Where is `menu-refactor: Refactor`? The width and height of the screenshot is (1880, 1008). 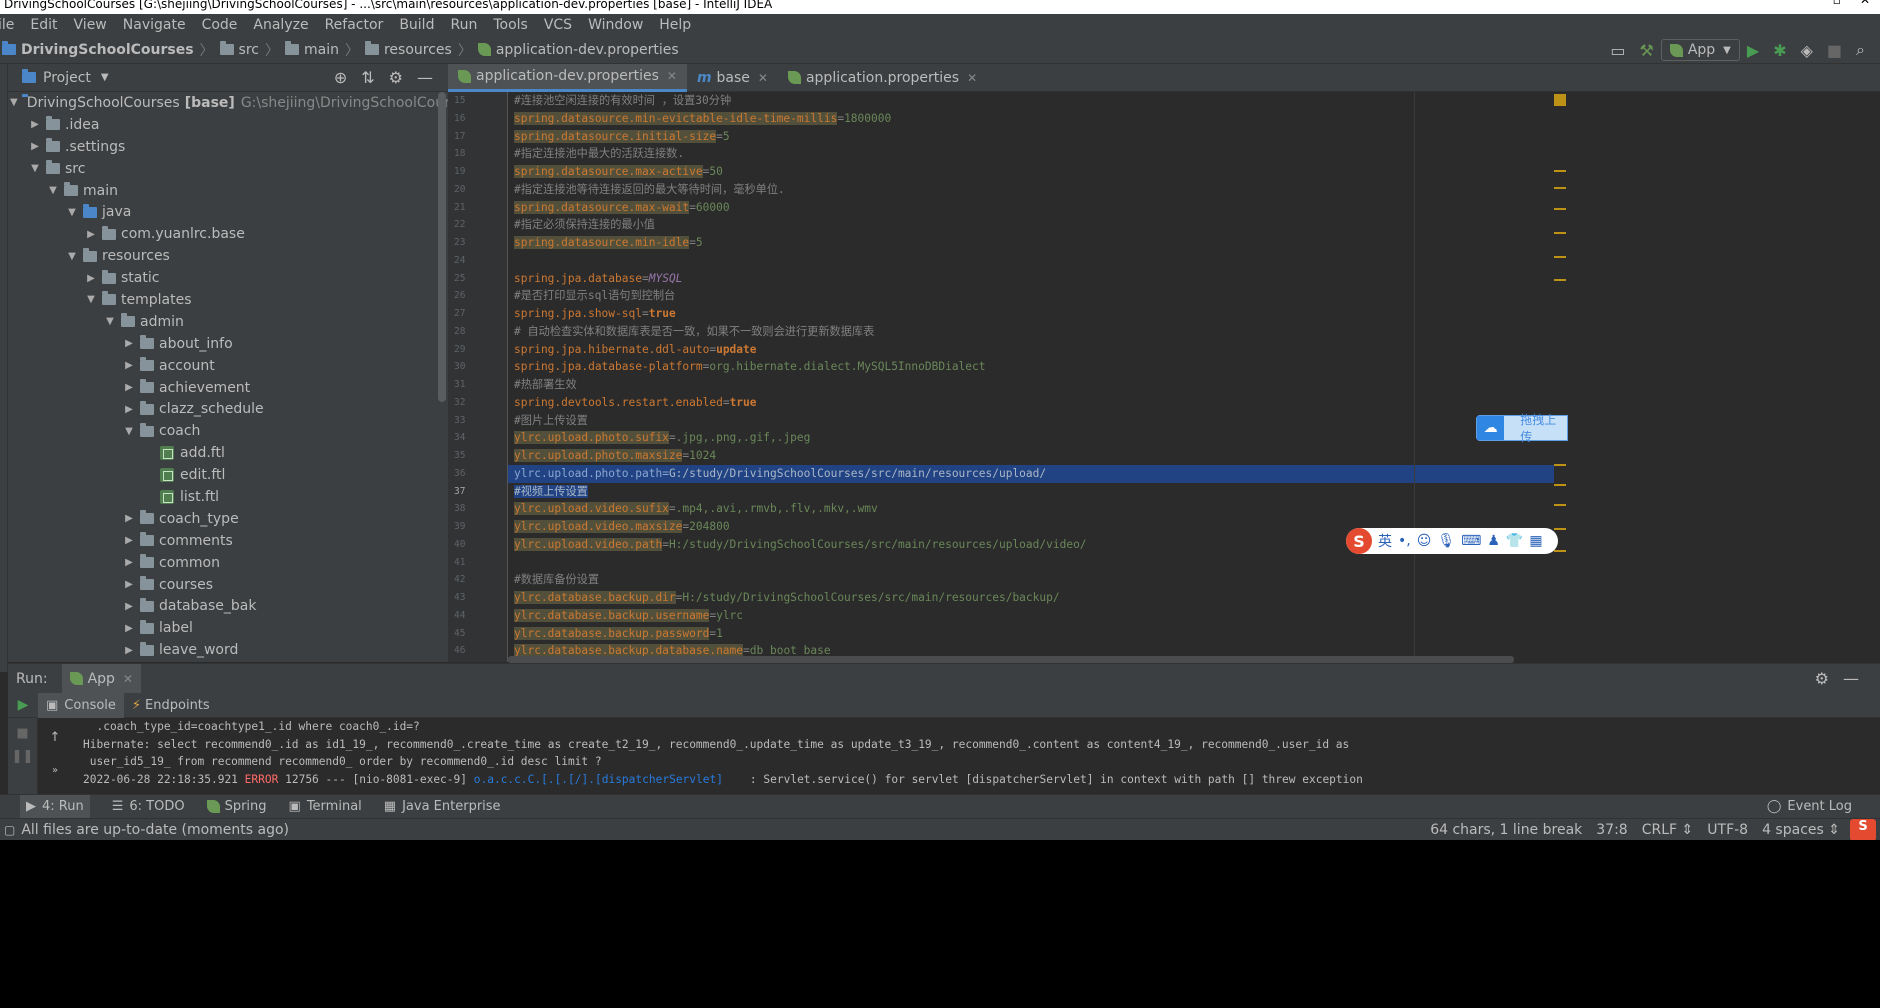
menu-refactor: Refactor is located at coordinates (354, 25).